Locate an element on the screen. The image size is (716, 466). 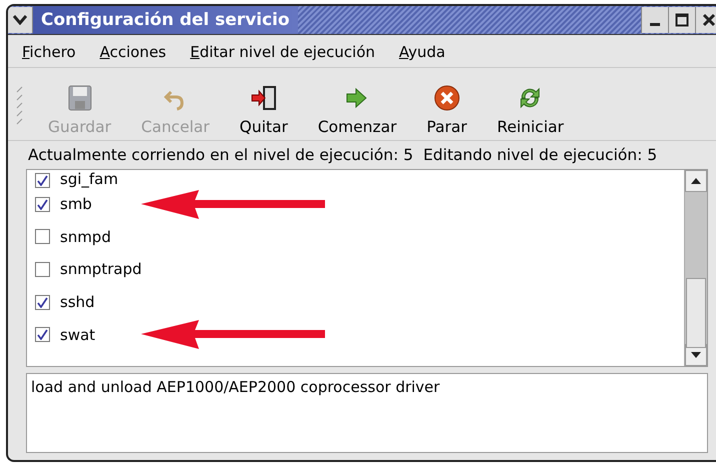
scroll-up-button is located at coordinates (696, 181).